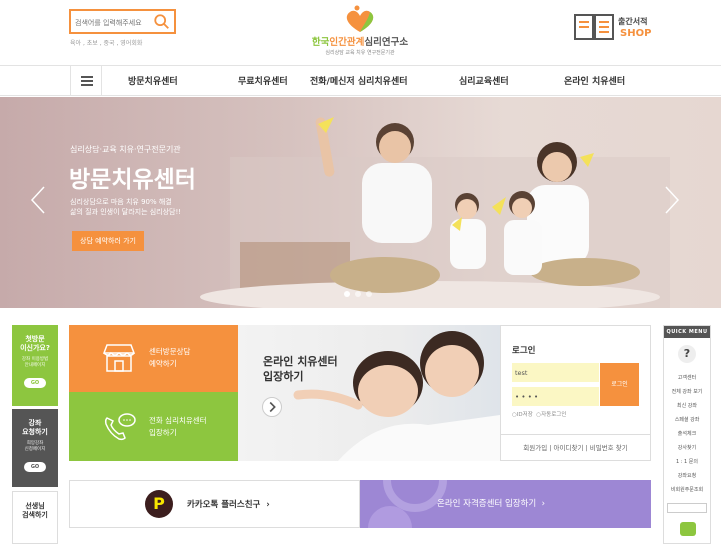  I want to click on visit-reservation-card: 센터방문상담 예약하기, so click(153, 358).